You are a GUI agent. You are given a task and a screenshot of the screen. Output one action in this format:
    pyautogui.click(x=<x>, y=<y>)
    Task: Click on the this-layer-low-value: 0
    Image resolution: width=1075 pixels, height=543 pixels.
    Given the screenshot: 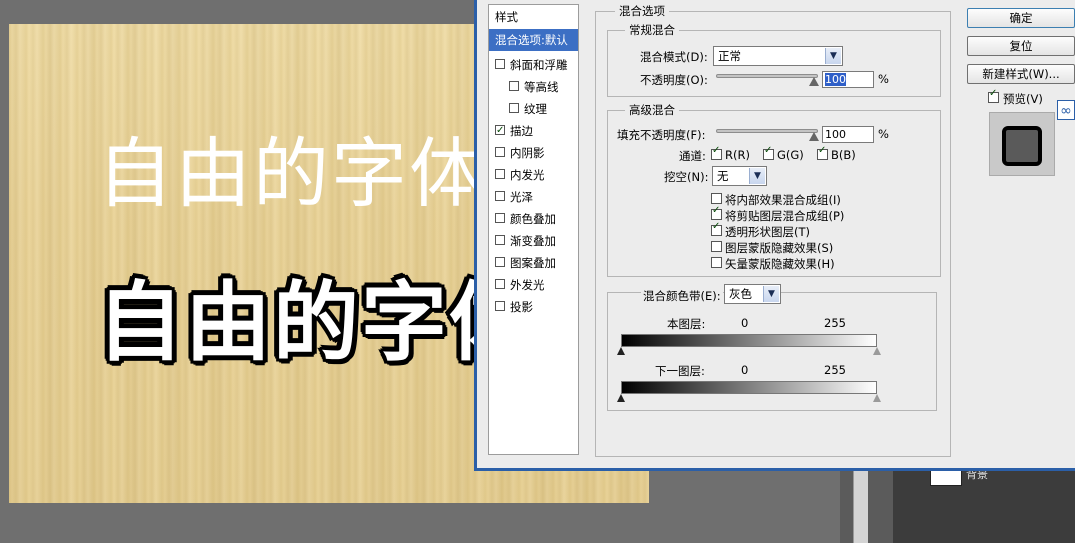 What is the action you would take?
    pyautogui.click(x=745, y=323)
    